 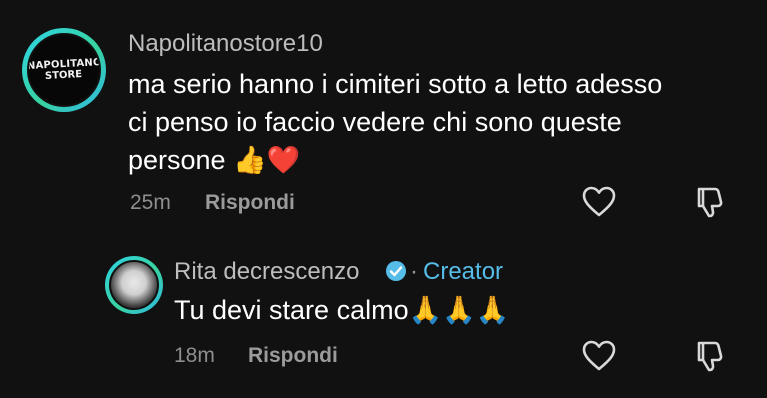 I want to click on logo-text-line2: STORE, so click(x=64, y=75).